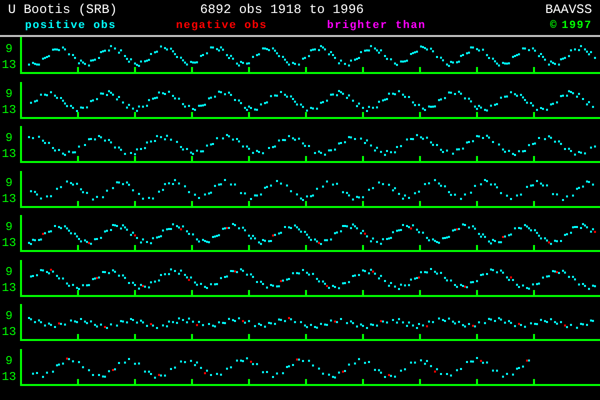 Image resolution: width=600 pixels, height=400 pixels. I want to click on legend-label: negative obs, so click(222, 26).